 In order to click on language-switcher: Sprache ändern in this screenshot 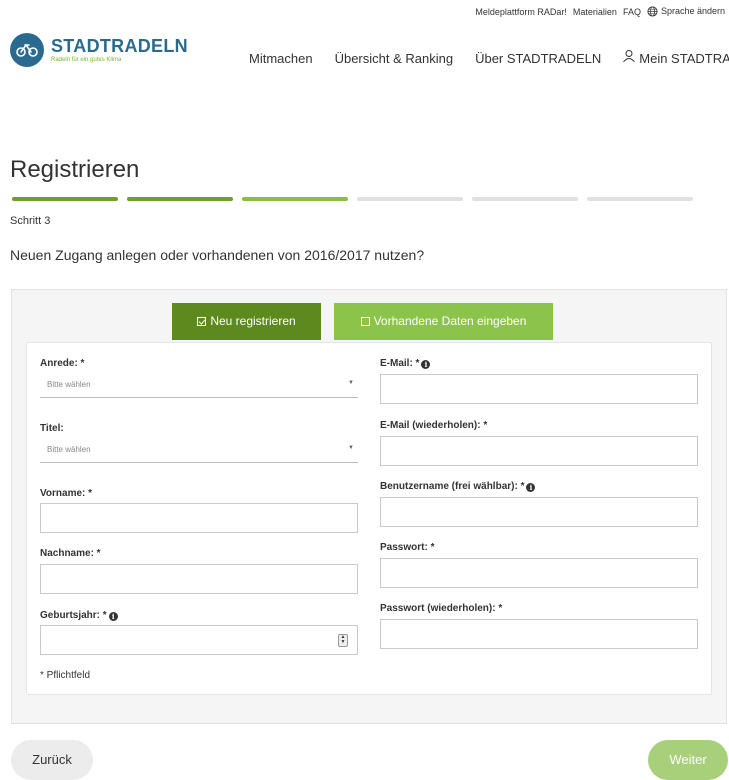, I will do `click(686, 11)`.